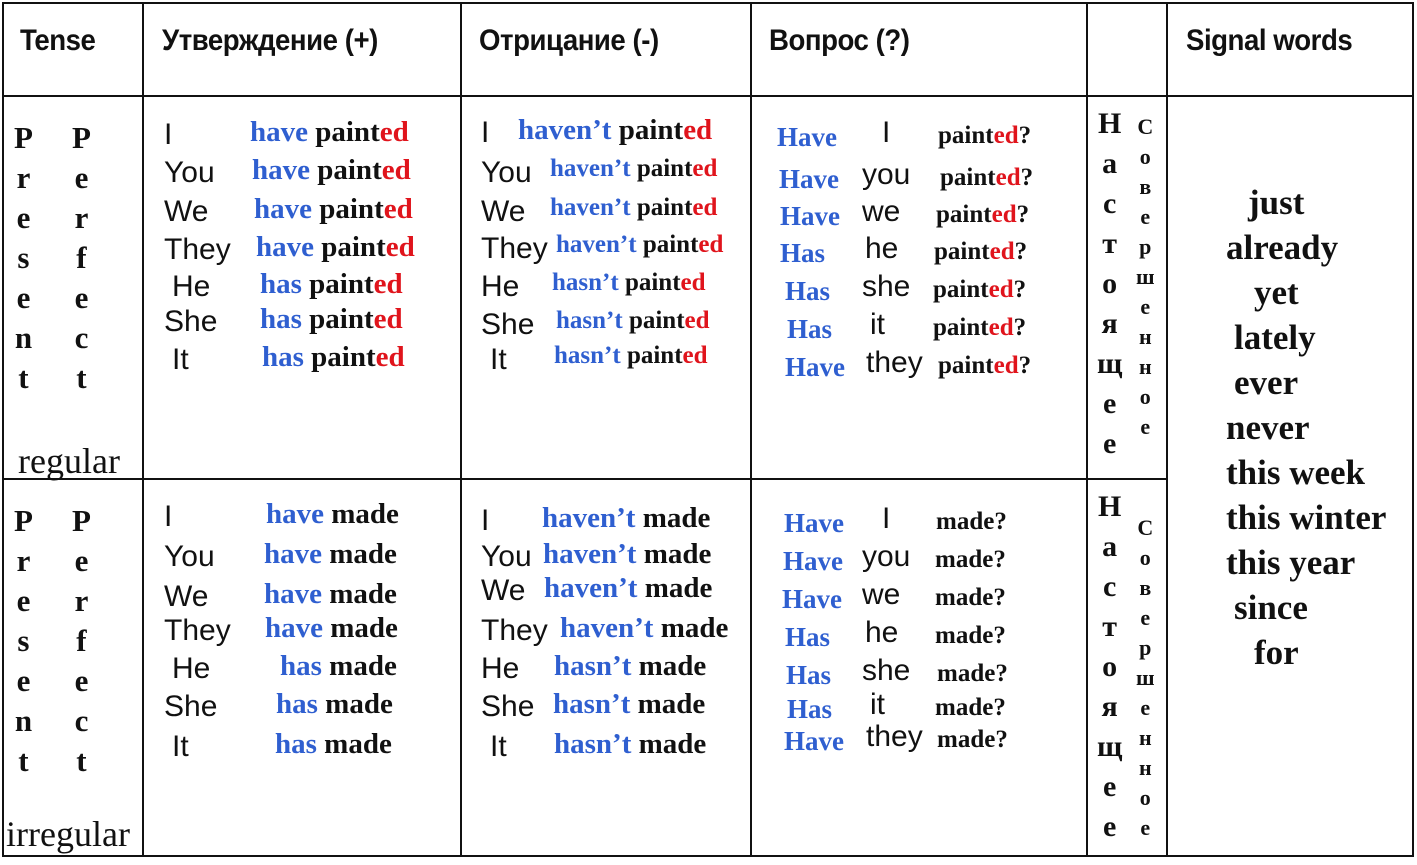 This screenshot has height=865, width=1417. What do you see at coordinates (1291, 562) in the screenshot?
I see `signal-word: this year` at bounding box center [1291, 562].